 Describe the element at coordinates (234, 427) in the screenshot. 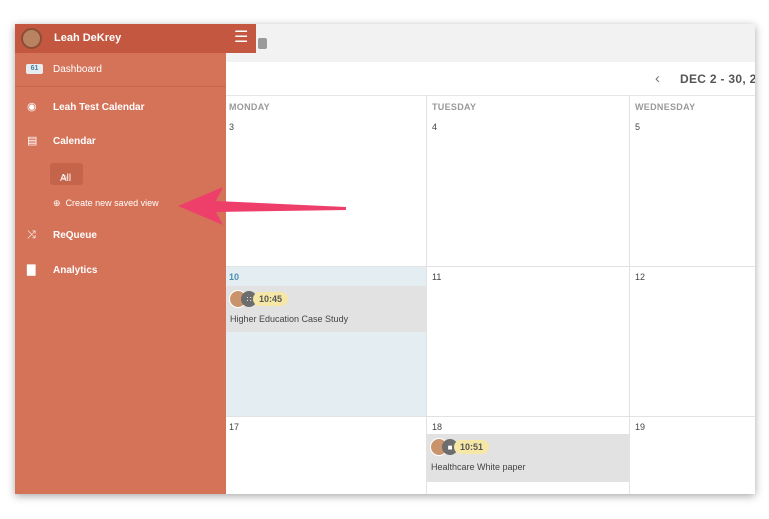

I see `day-number: 17` at that location.